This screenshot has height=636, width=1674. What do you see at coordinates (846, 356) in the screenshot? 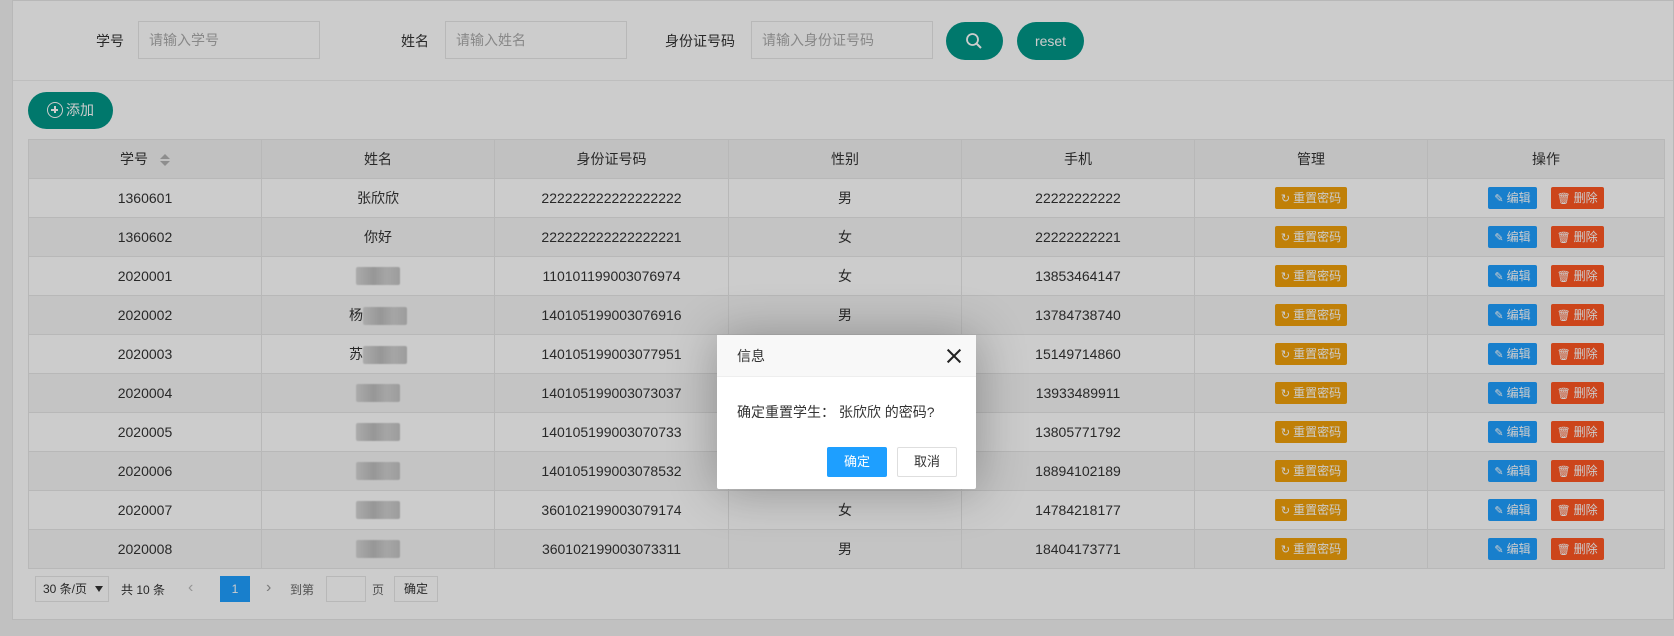
I see `dialog-header: 信息` at bounding box center [846, 356].